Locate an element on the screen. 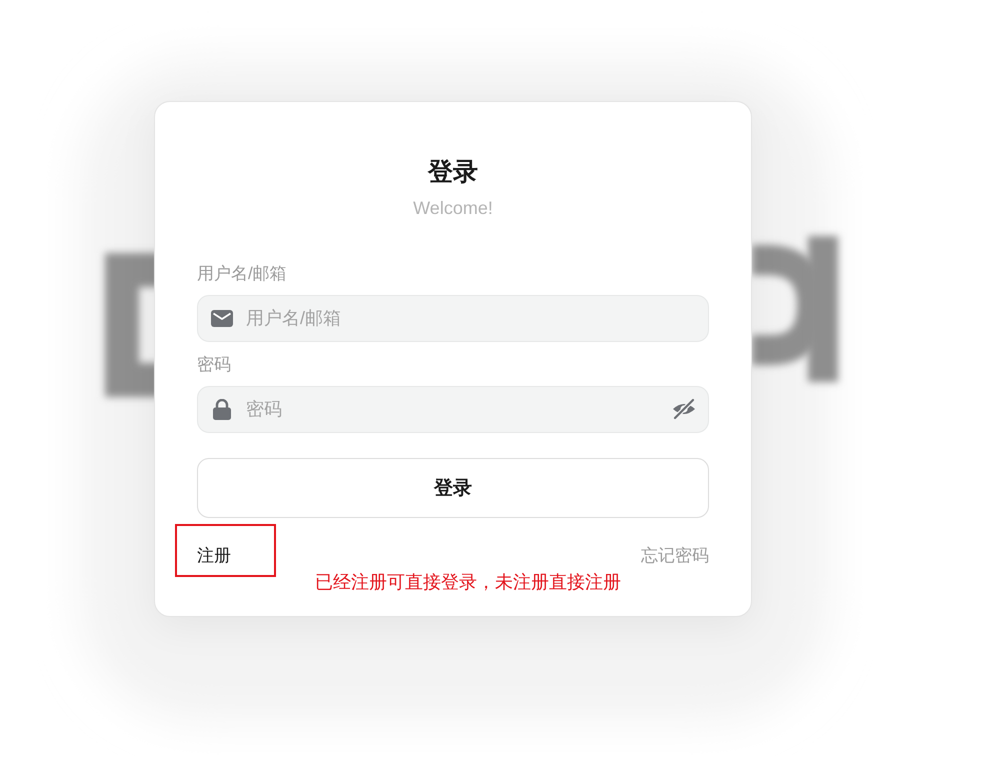 The height and width of the screenshot is (757, 989). eye-slash-icon is located at coordinates (684, 409).